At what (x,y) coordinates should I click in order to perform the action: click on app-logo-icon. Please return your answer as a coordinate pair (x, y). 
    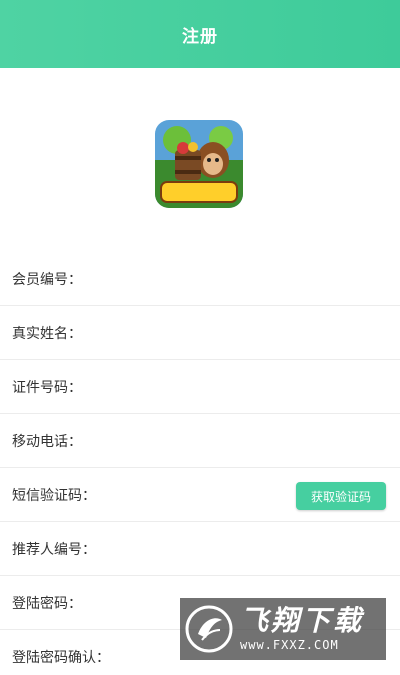
    Looking at the image, I should click on (199, 164).